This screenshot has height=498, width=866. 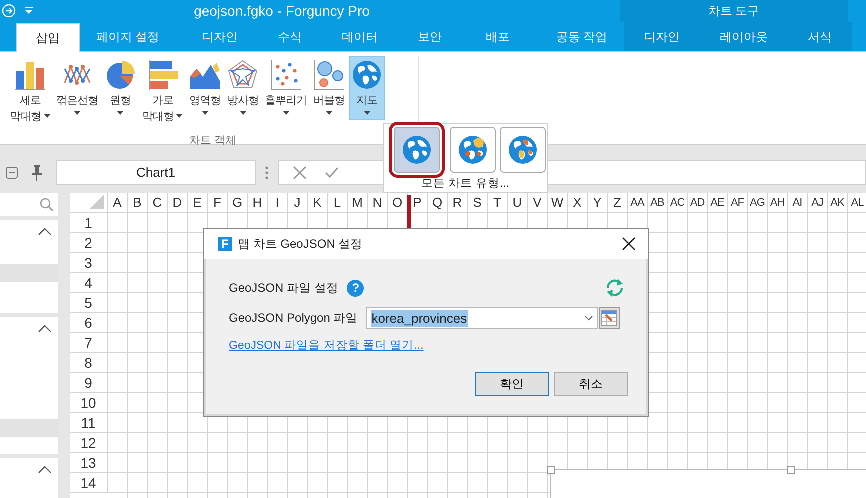 What do you see at coordinates (318, 203) in the screenshot?
I see `column-header: K` at bounding box center [318, 203].